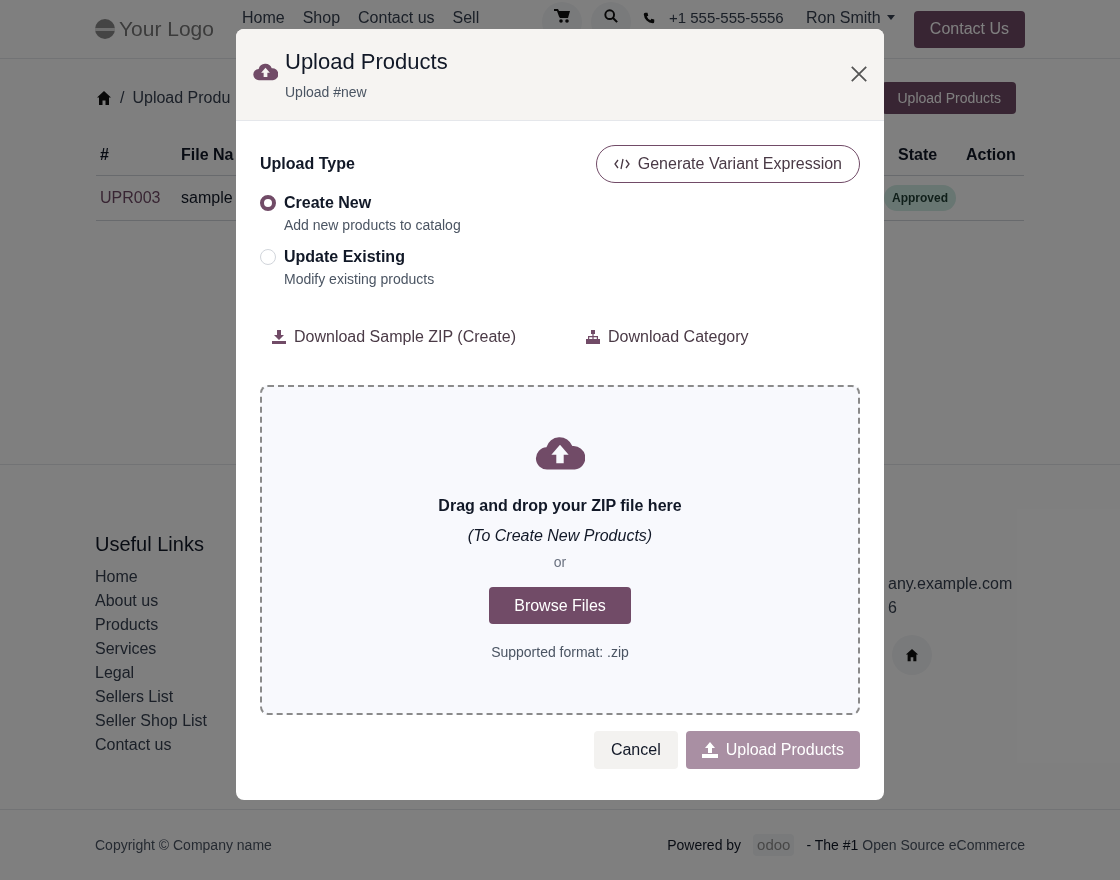 This screenshot has width=1120, height=880. I want to click on upload-products-button: Upload Products, so click(949, 98).